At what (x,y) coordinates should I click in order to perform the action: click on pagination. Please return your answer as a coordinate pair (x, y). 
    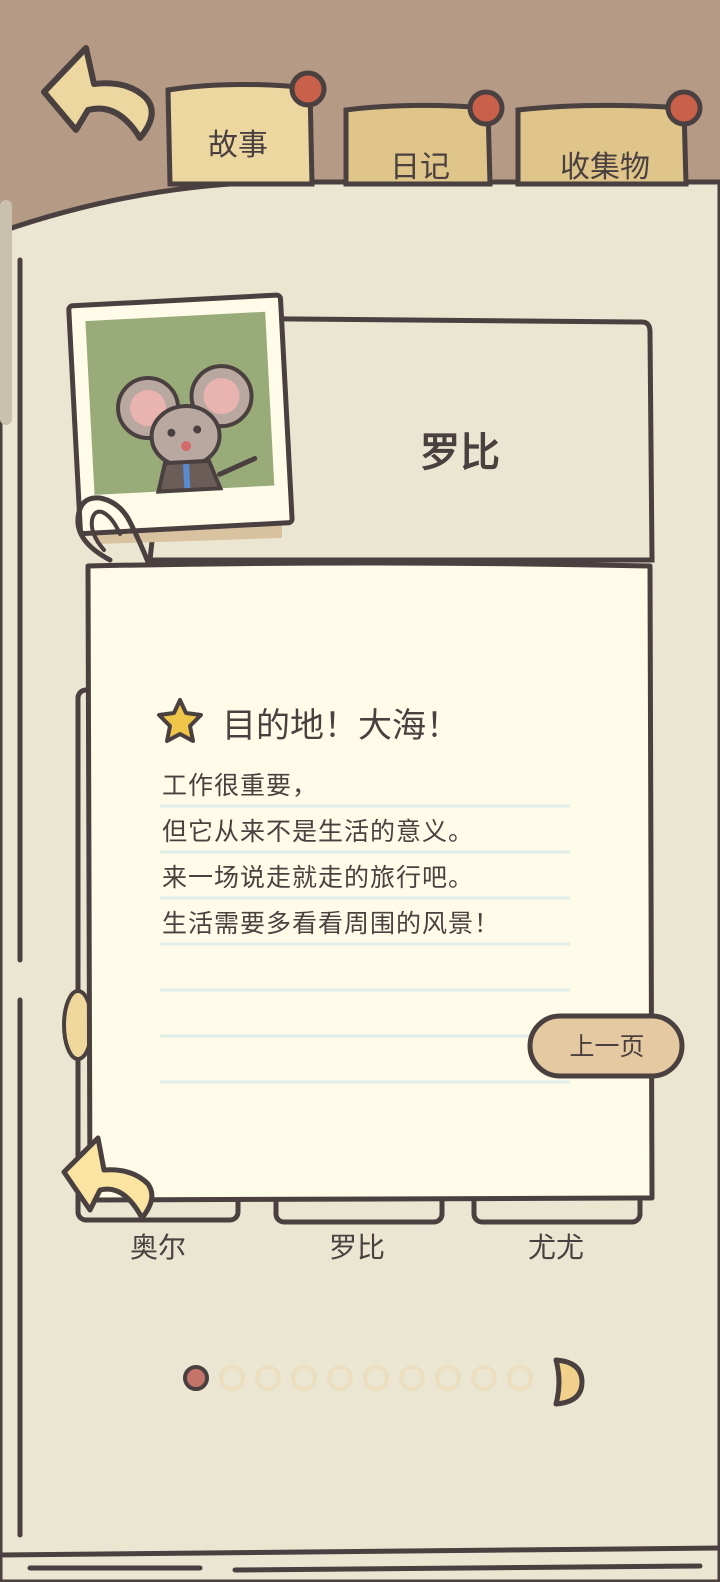
    Looking at the image, I should click on (358, 1378).